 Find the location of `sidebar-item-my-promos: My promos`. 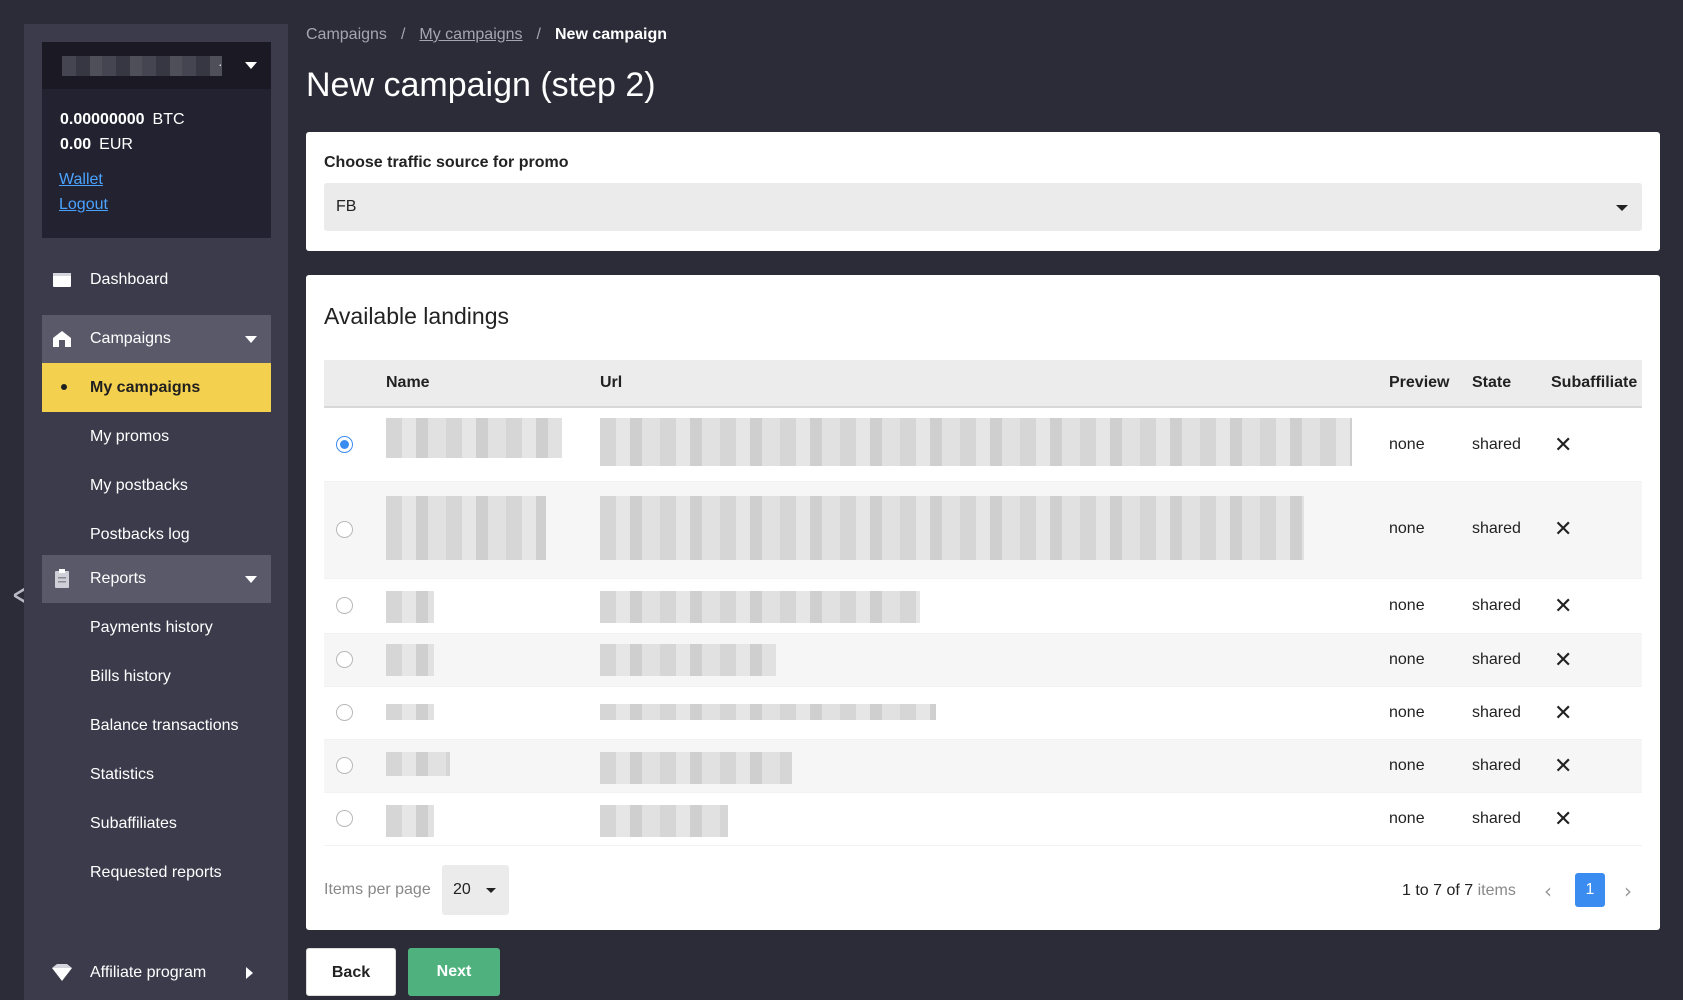

sidebar-item-my-promos: My promos is located at coordinates (156, 436).